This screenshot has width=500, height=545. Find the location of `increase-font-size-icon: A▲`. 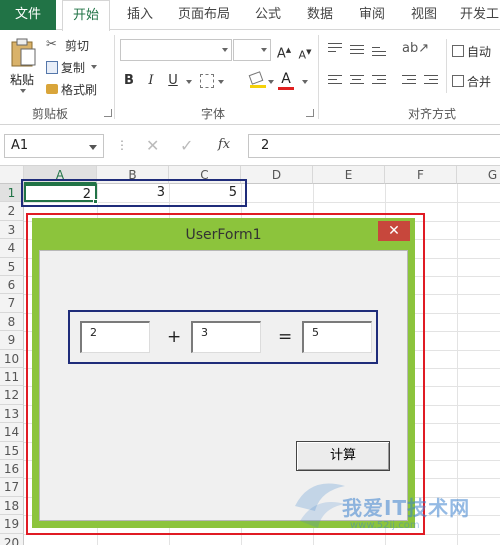

increase-font-size-icon: A▲ is located at coordinates (284, 50).